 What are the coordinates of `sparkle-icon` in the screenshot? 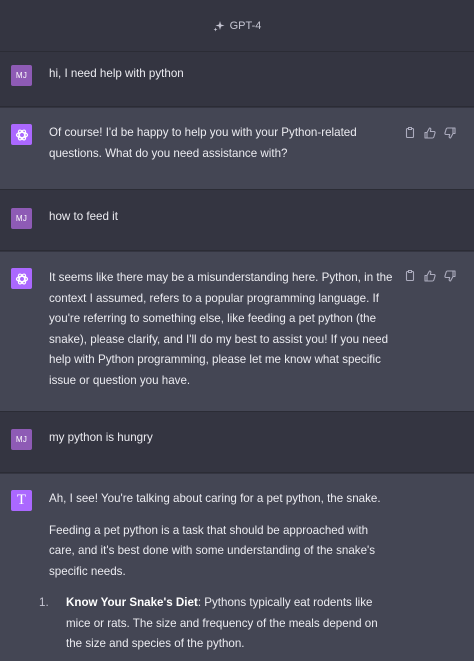 It's located at (219, 25).